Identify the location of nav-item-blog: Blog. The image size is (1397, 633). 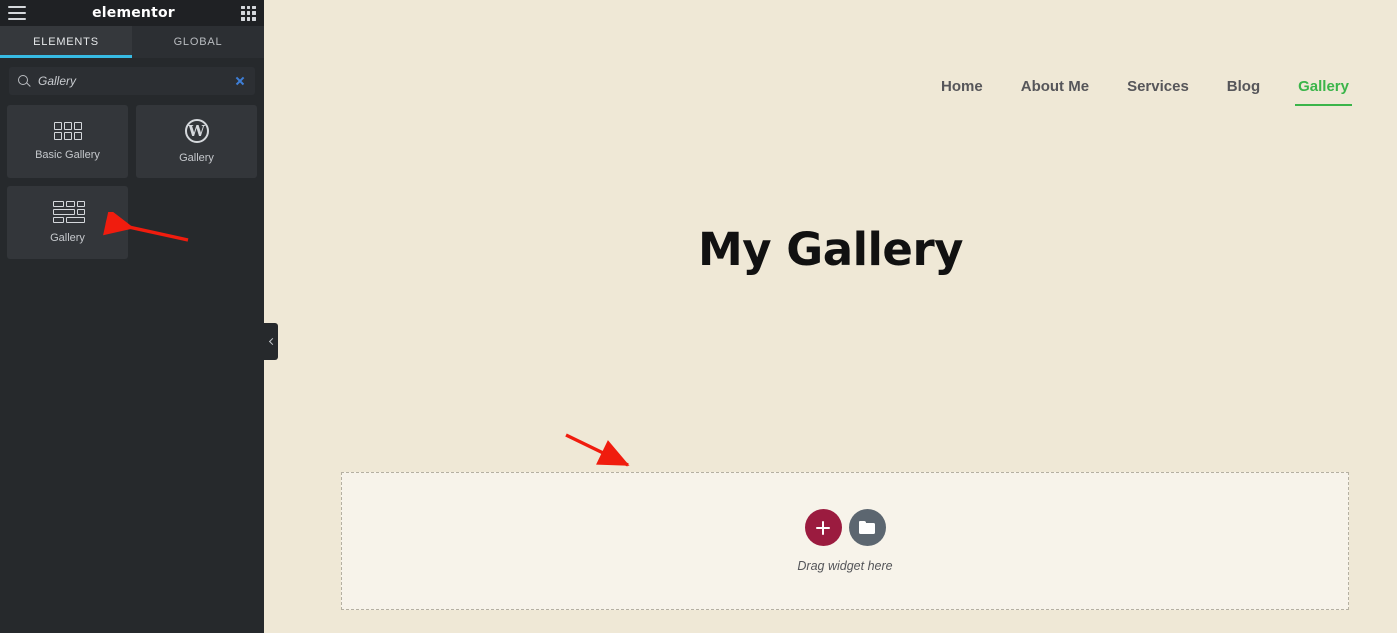
(1243, 92).